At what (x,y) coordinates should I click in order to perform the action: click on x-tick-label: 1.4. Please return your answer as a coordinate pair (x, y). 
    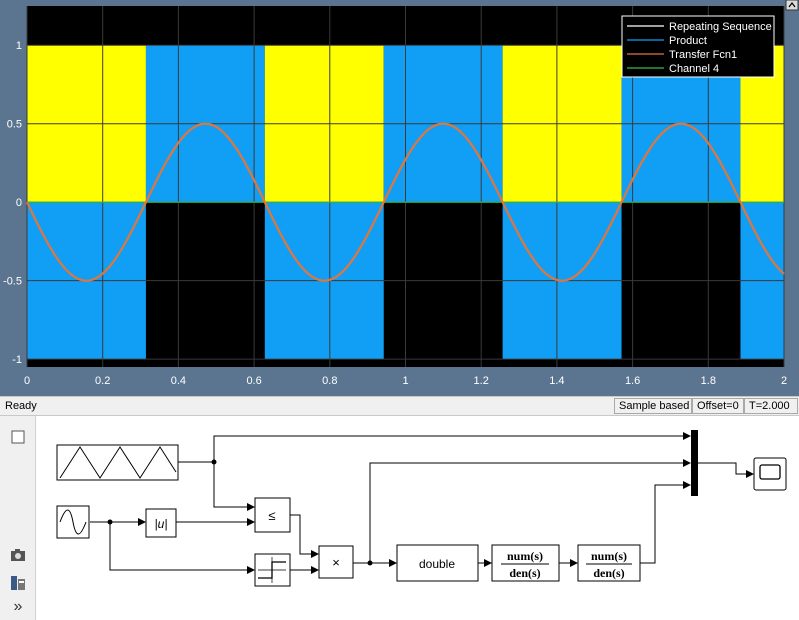
    Looking at the image, I should click on (556, 381).